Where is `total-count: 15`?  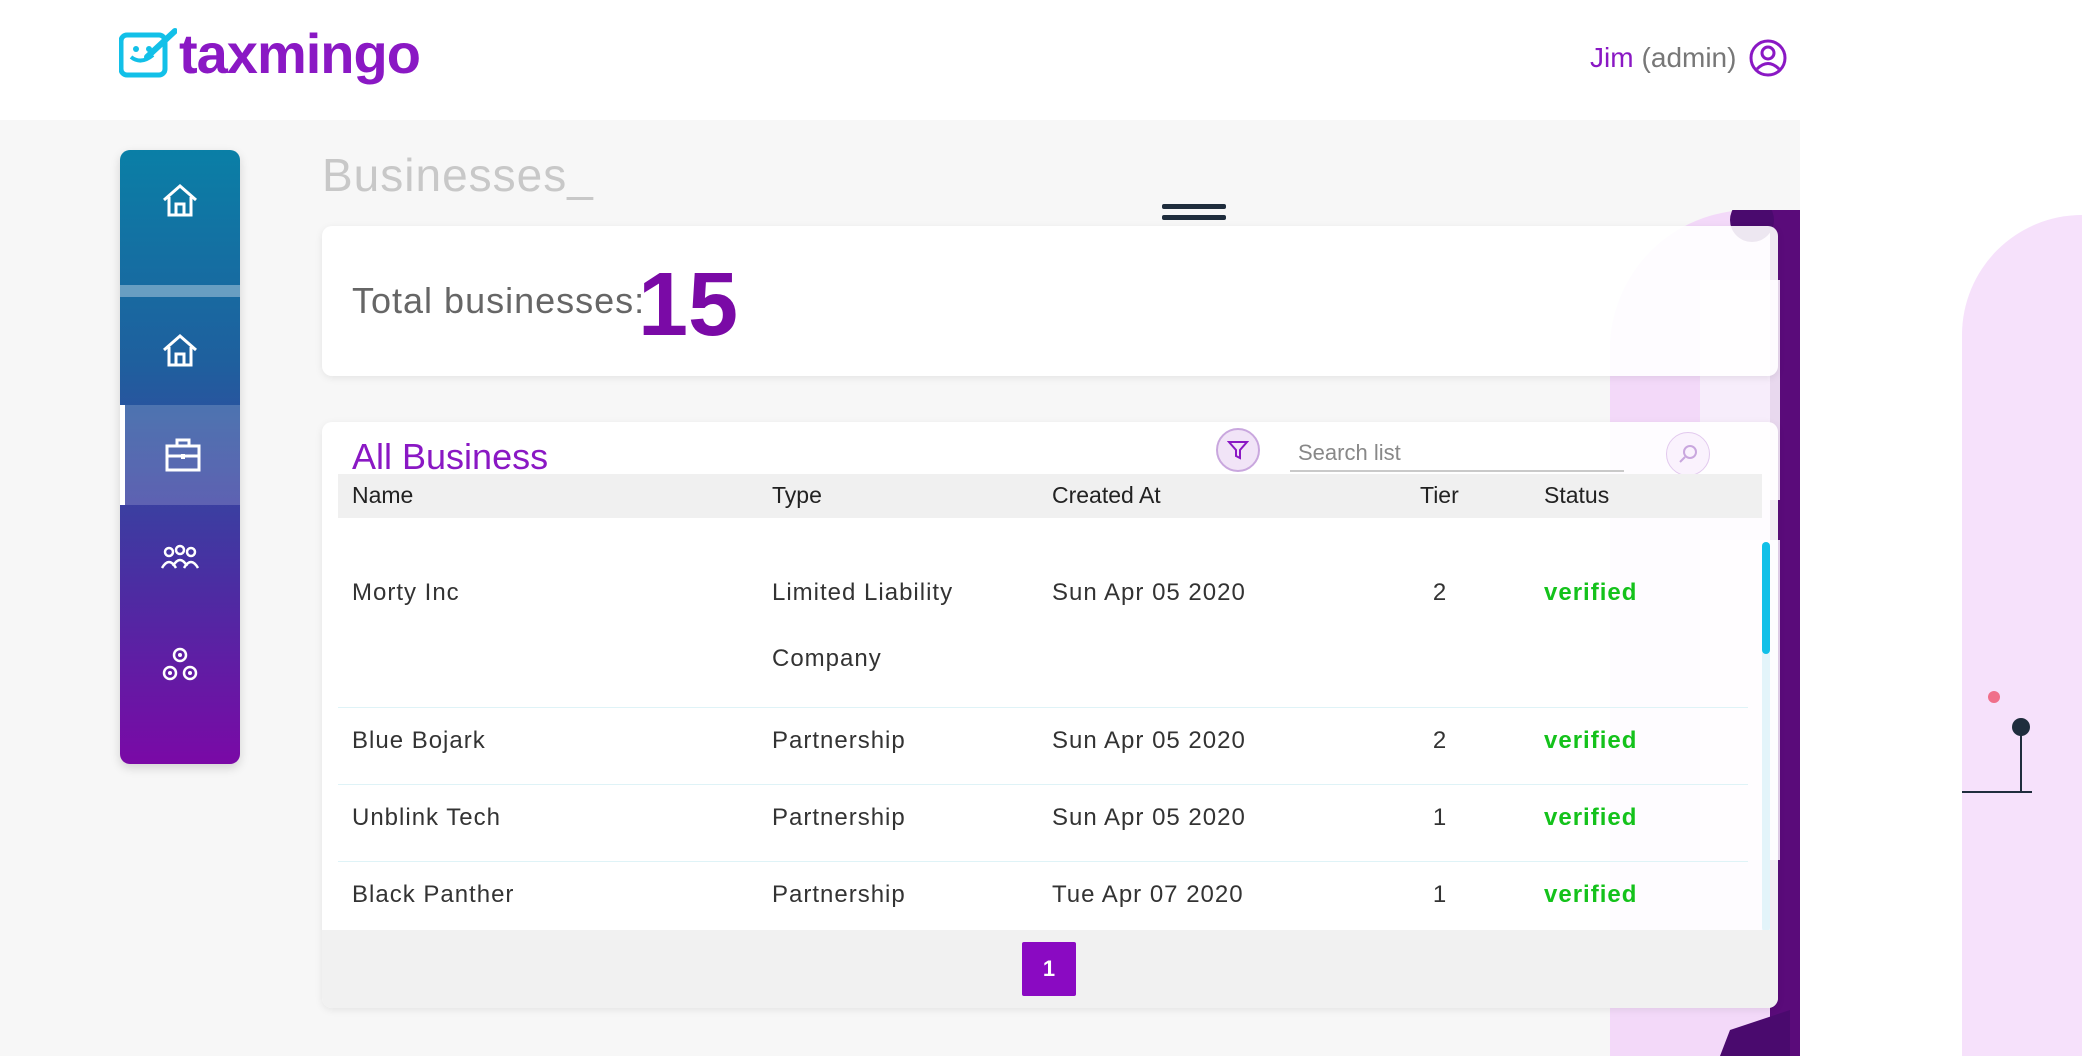
total-count: 15 is located at coordinates (688, 305).